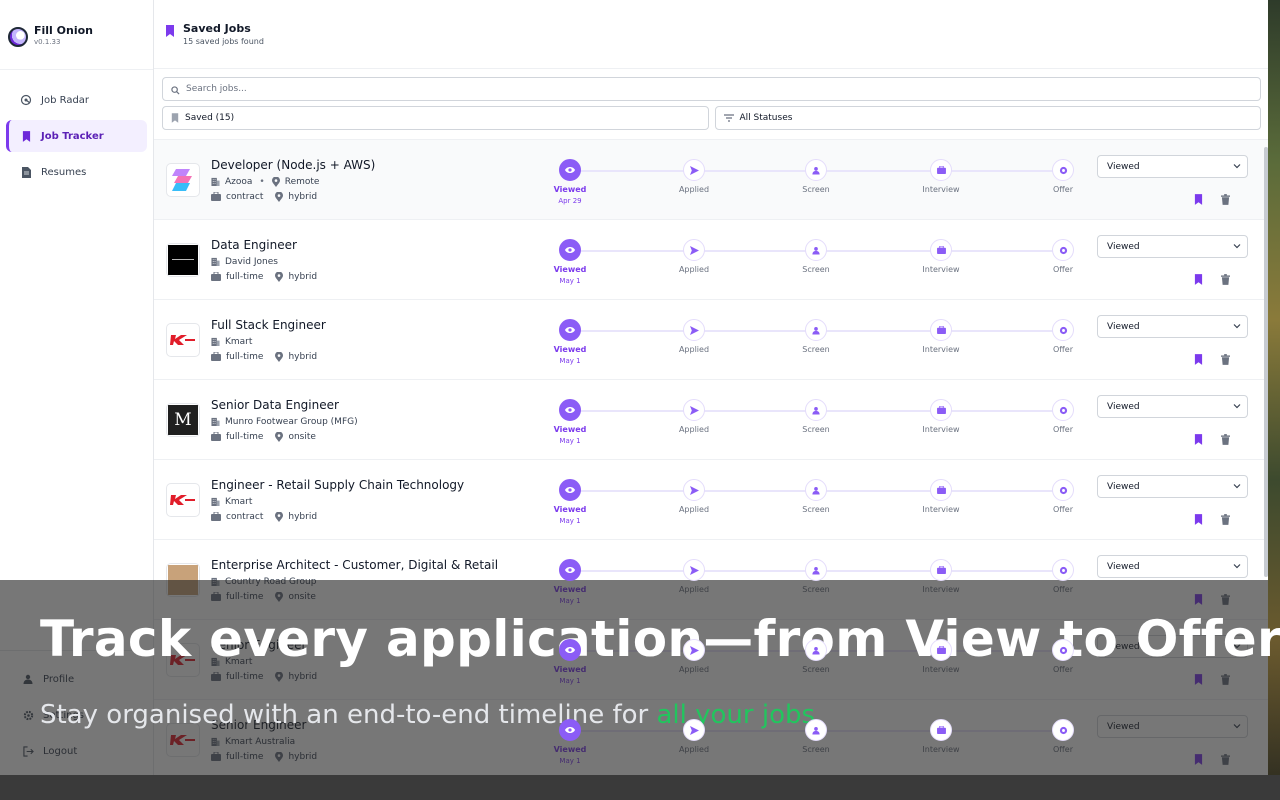  What do you see at coordinates (570, 182) in the screenshot?
I see `stage-viewed: Viewed Apr 29` at bounding box center [570, 182].